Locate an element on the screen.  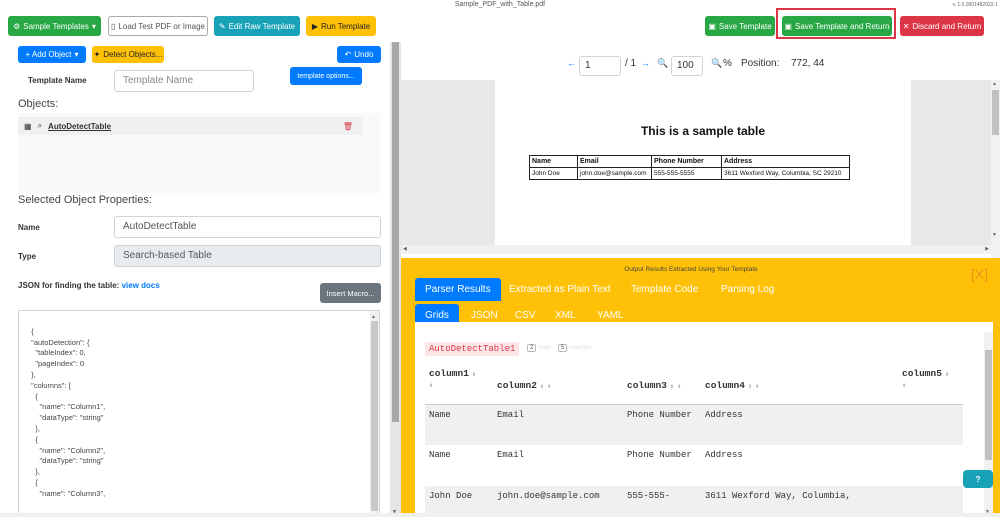
selected-properties-heading: Selected Object Properties: is located at coordinates (85, 200).